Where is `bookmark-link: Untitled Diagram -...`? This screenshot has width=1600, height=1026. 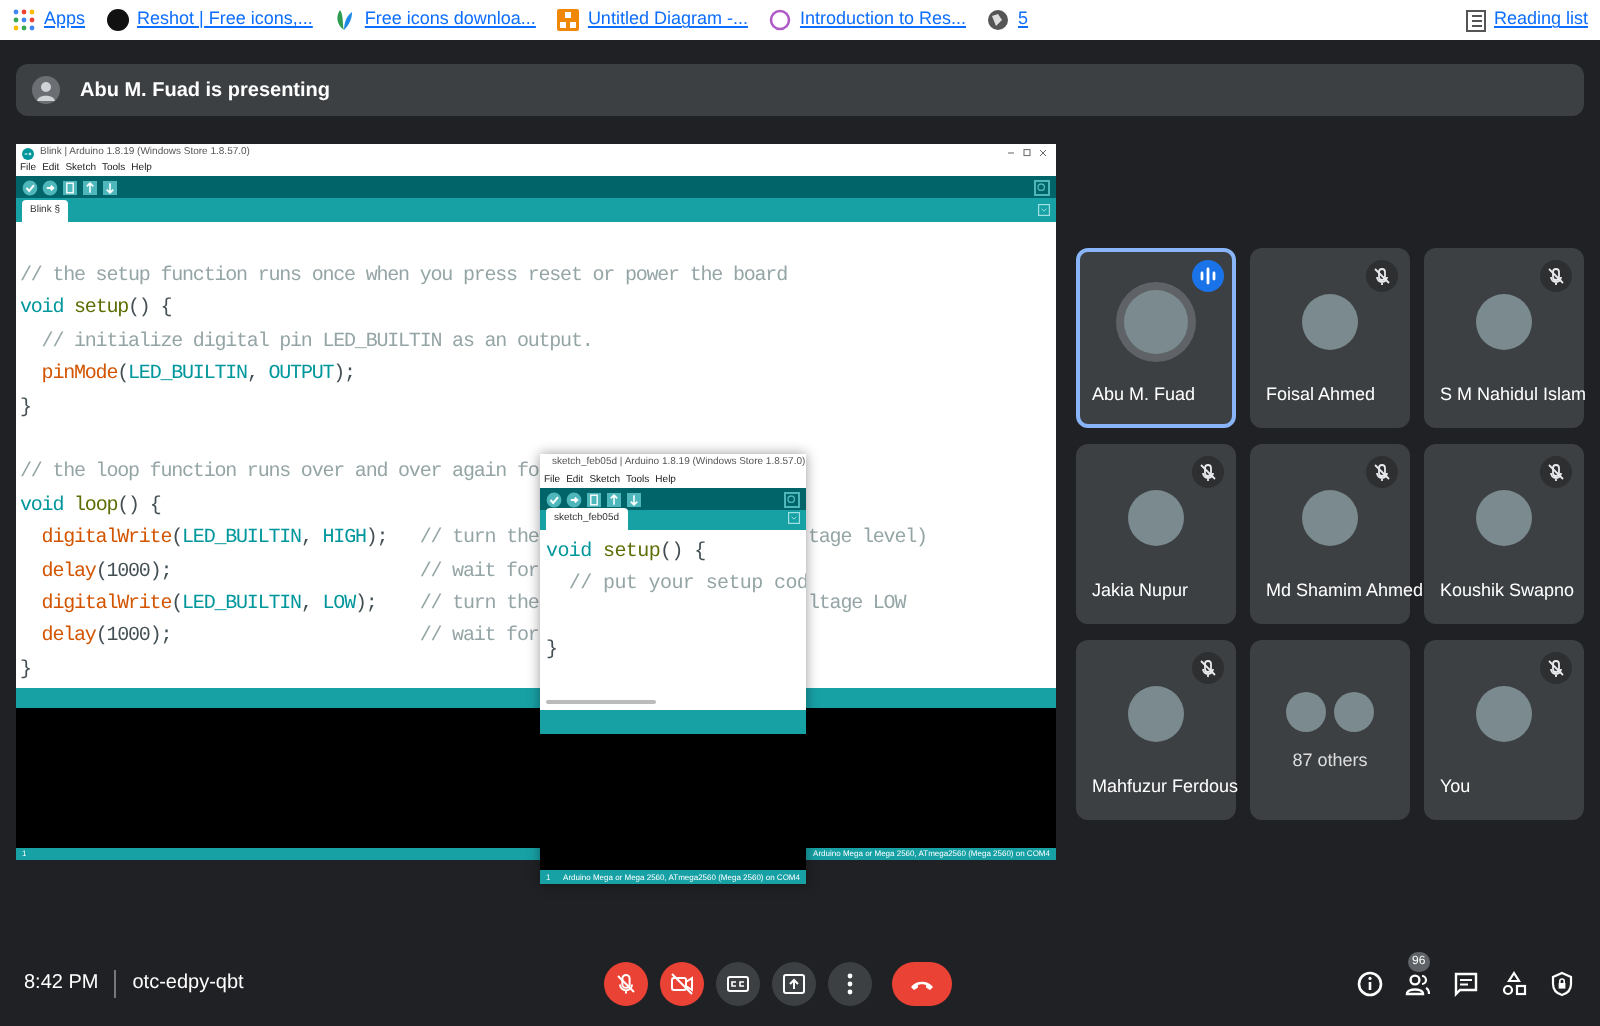 bookmark-link: Untitled Diagram -... is located at coordinates (651, 20).